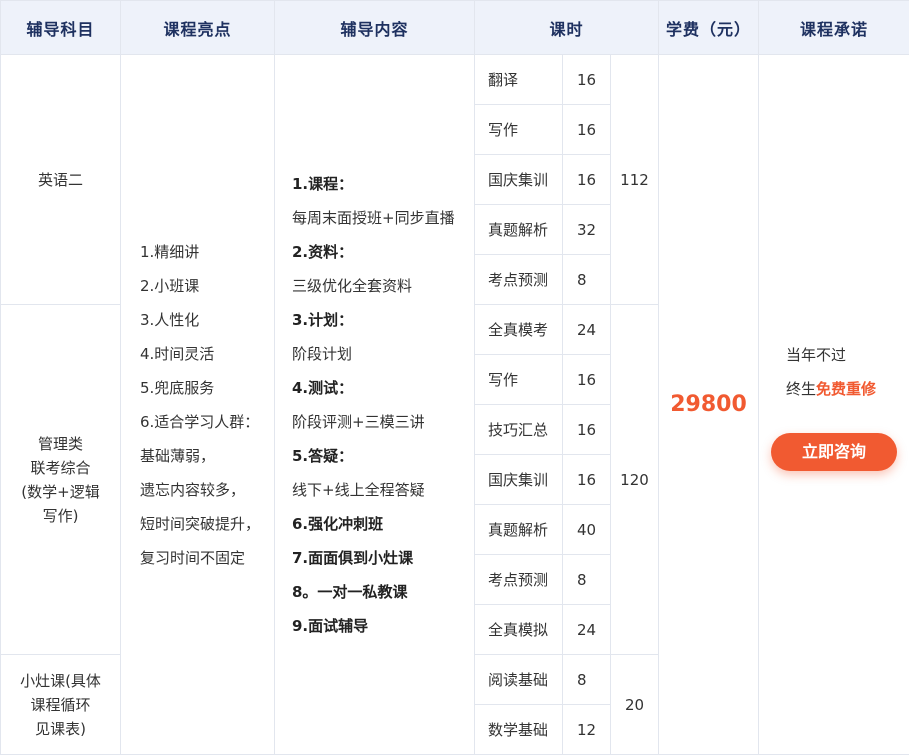  I want to click on content-item: 7.面面俱到小灶课, so click(353, 557).